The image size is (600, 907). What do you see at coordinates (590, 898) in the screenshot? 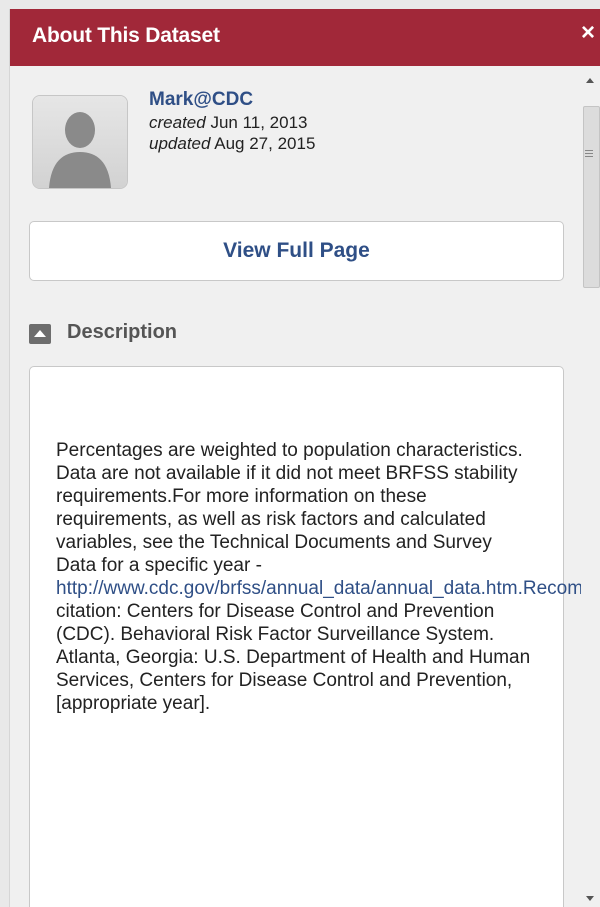
I see `scroll-down-arrow-icon` at bounding box center [590, 898].